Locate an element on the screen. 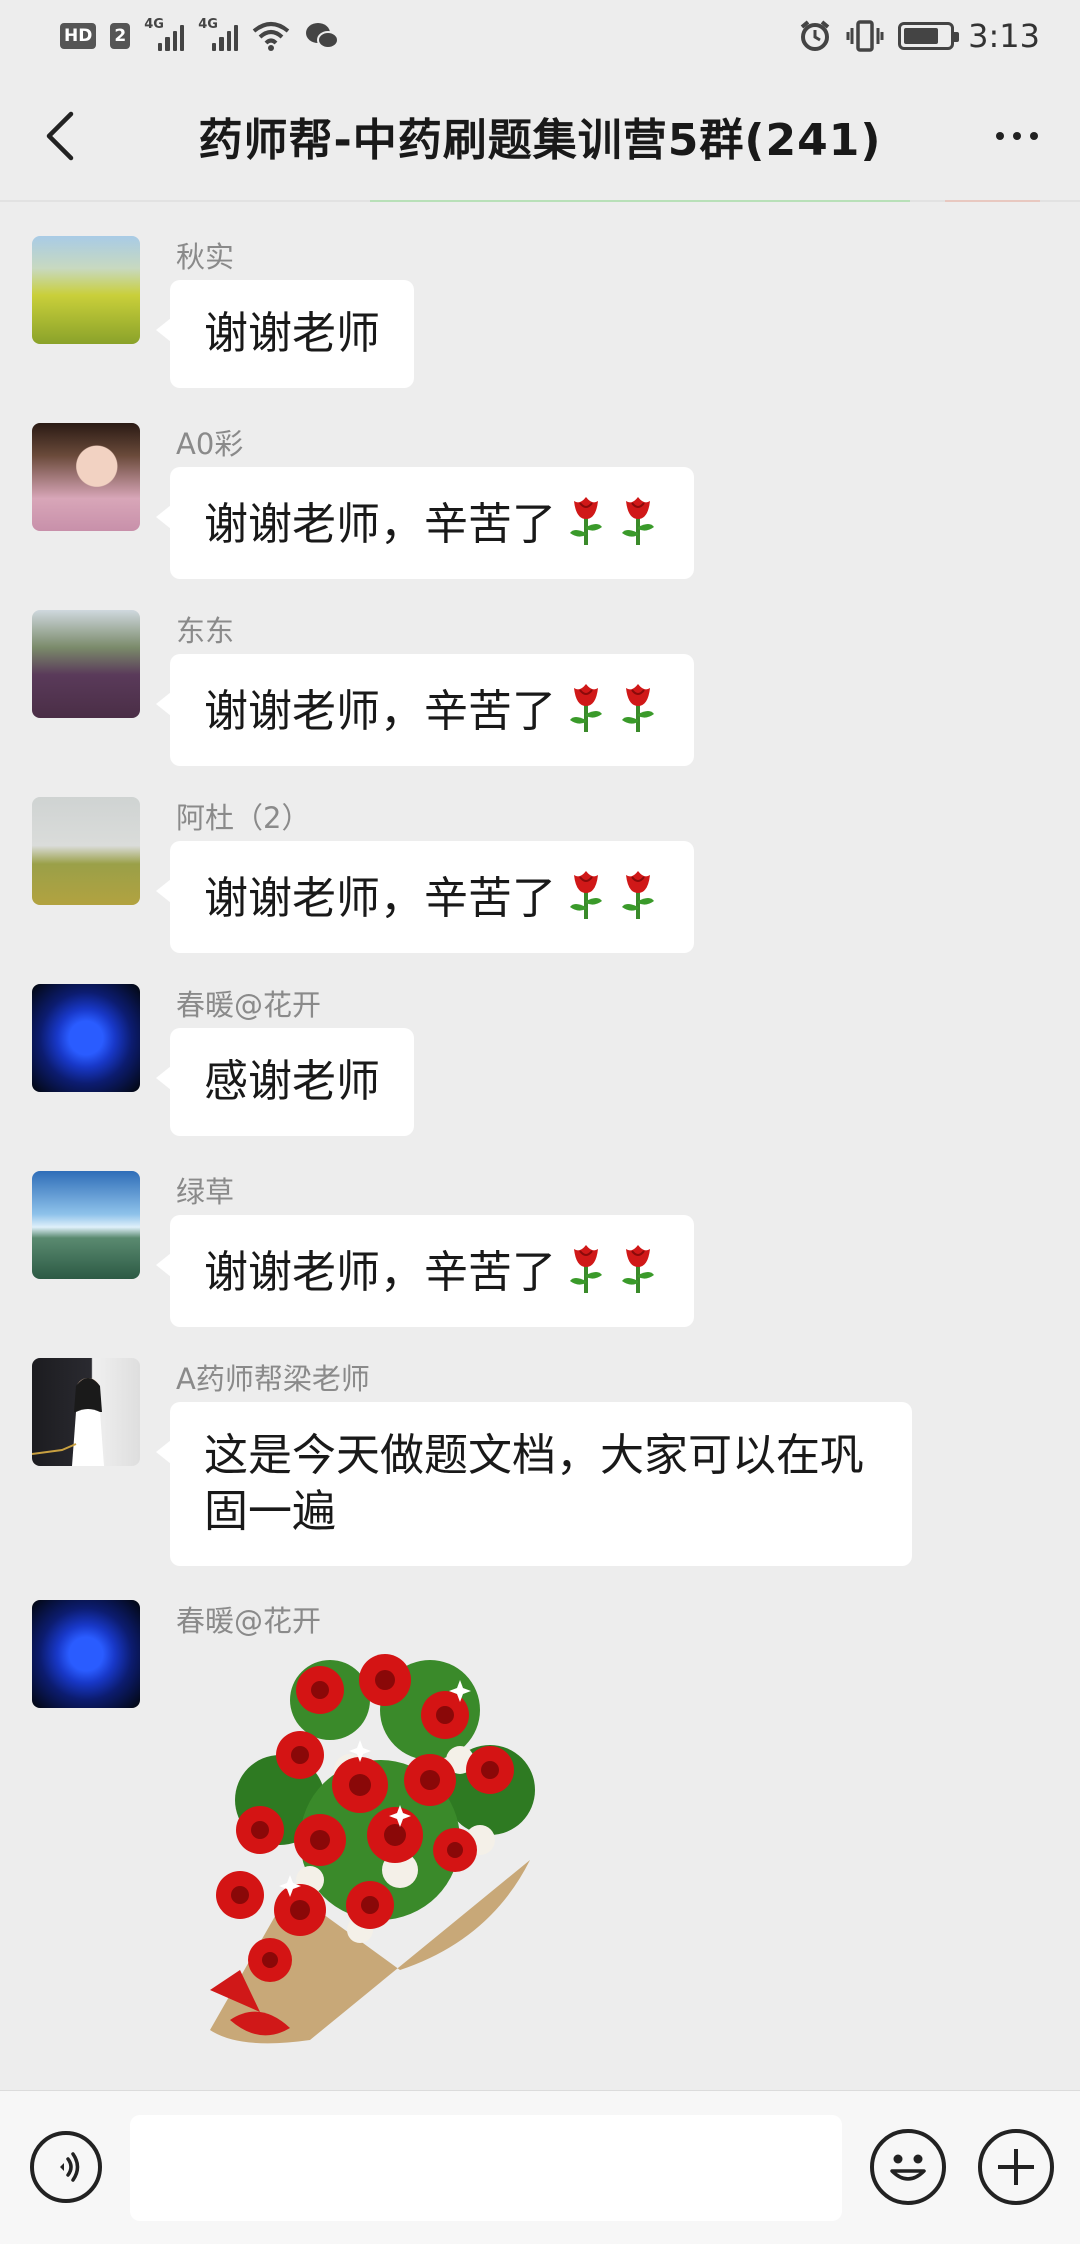 This screenshot has width=1080, height=2244. emoji-icon is located at coordinates (908, 2167).